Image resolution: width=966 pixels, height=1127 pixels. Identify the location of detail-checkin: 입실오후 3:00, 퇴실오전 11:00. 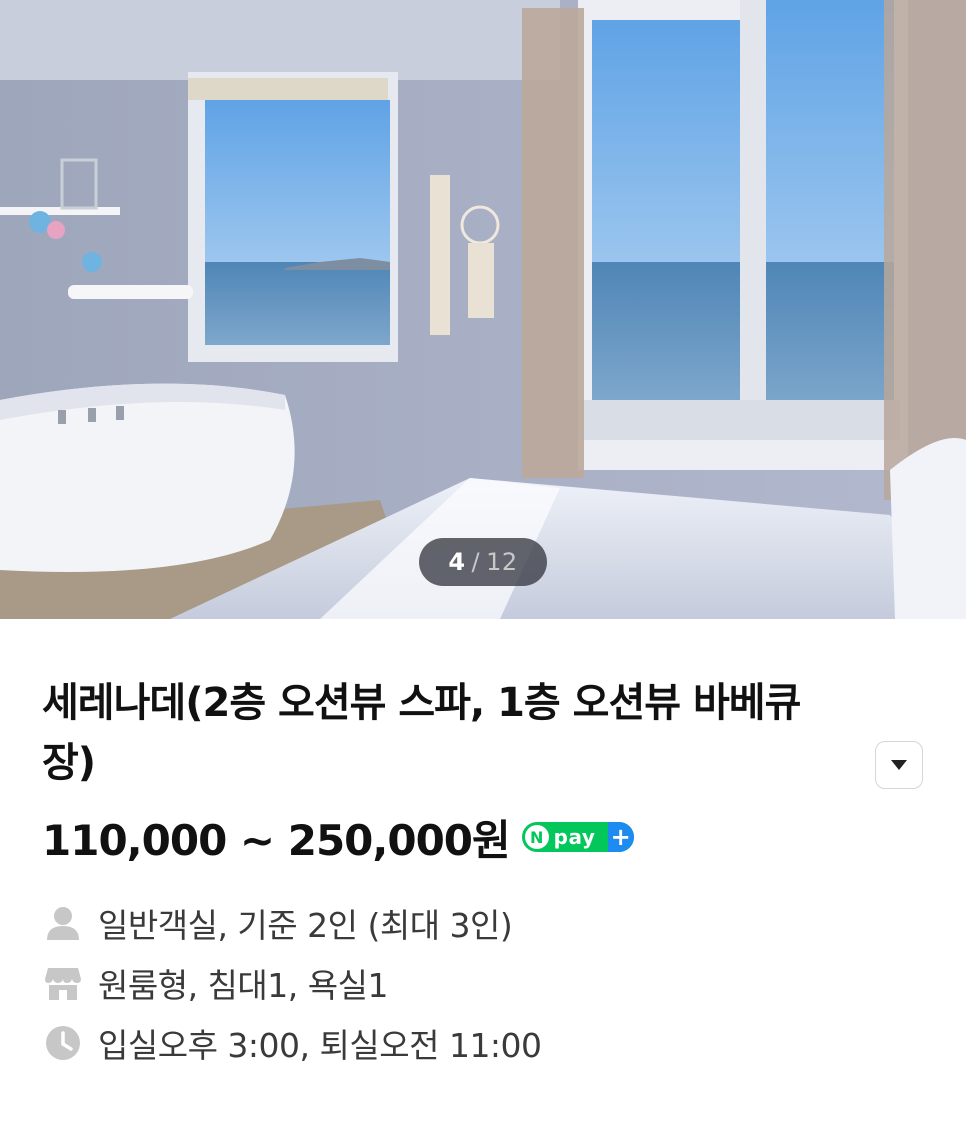
(483, 1043).